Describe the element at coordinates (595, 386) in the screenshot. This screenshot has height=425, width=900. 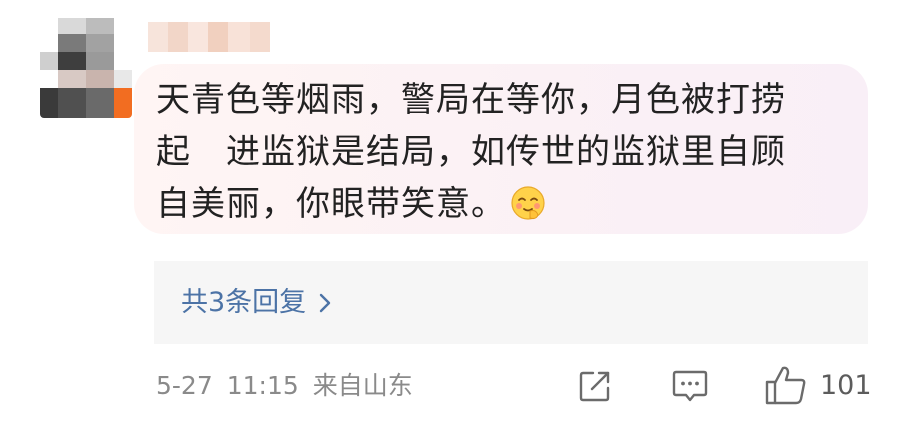
I see `share-icon` at that location.